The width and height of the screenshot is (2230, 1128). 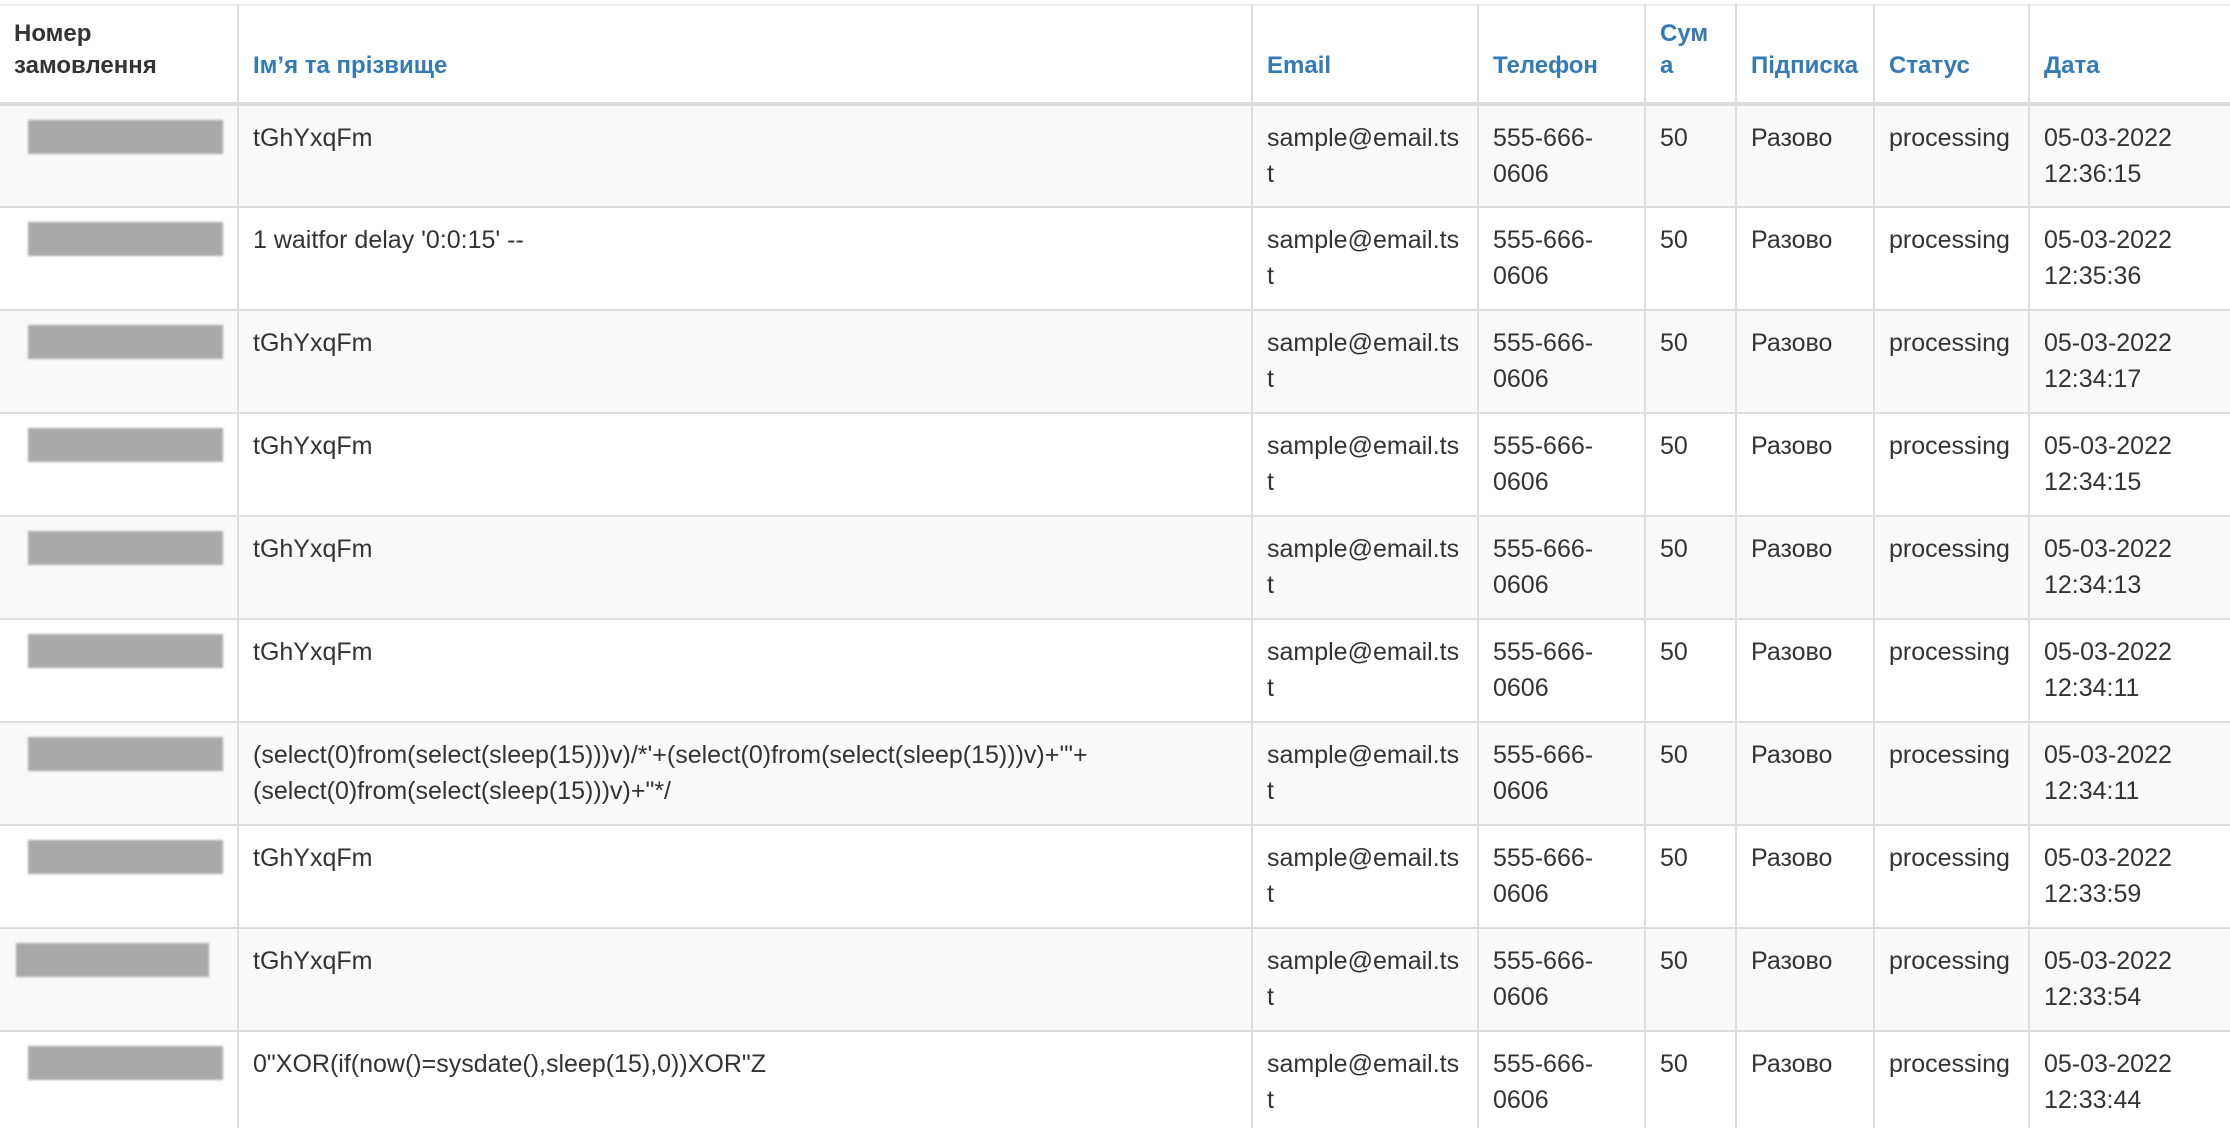 What do you see at coordinates (1562, 54) in the screenshot?
I see `header-phone-sort-link: Телефон` at bounding box center [1562, 54].